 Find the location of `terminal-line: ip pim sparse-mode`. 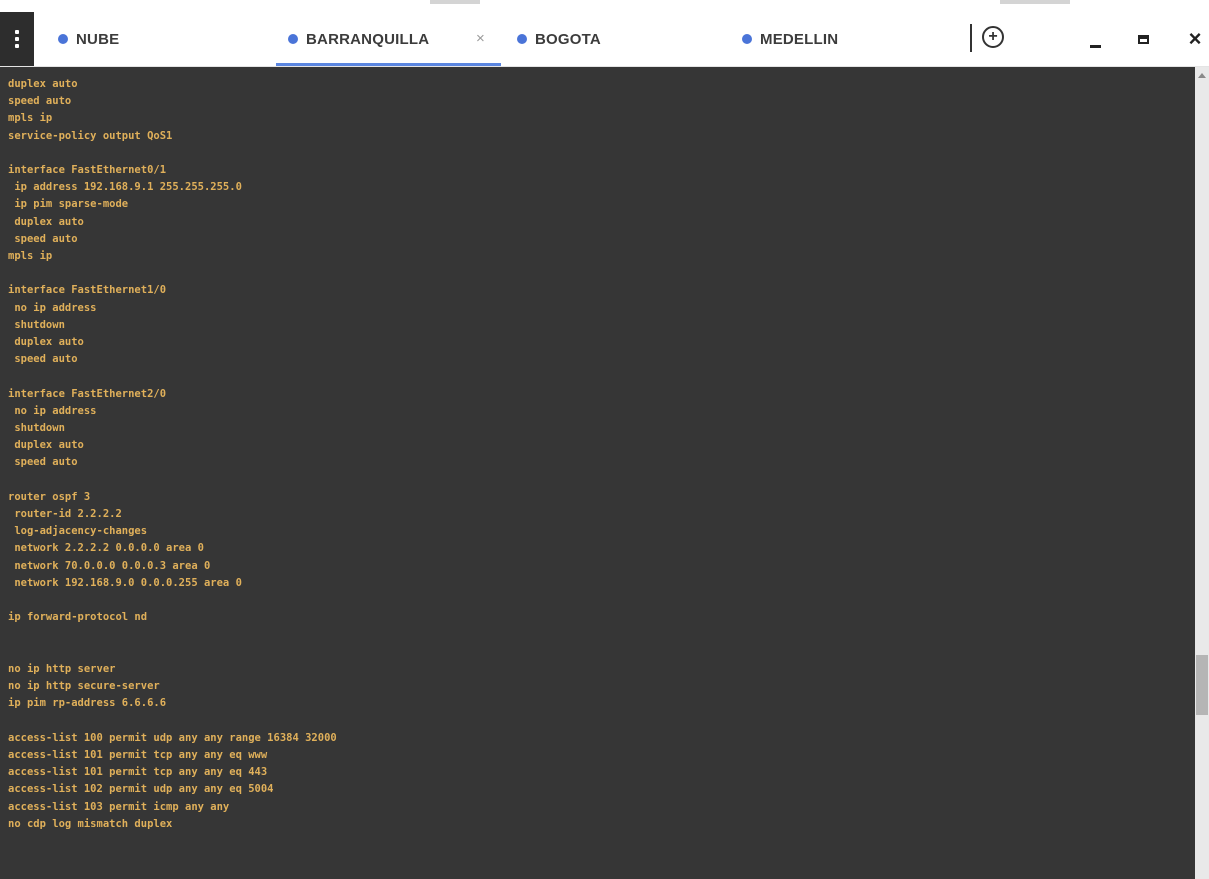

terminal-line: ip pim sparse-mode is located at coordinates (68, 204).